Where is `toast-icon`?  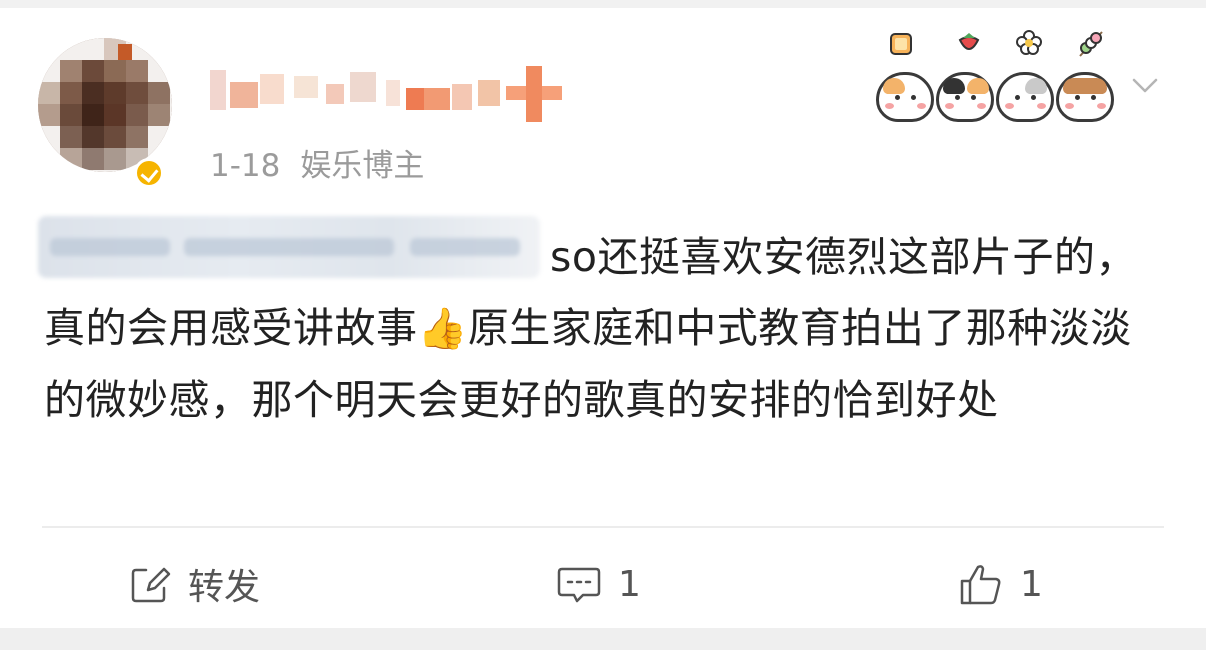
toast-icon is located at coordinates (901, 44).